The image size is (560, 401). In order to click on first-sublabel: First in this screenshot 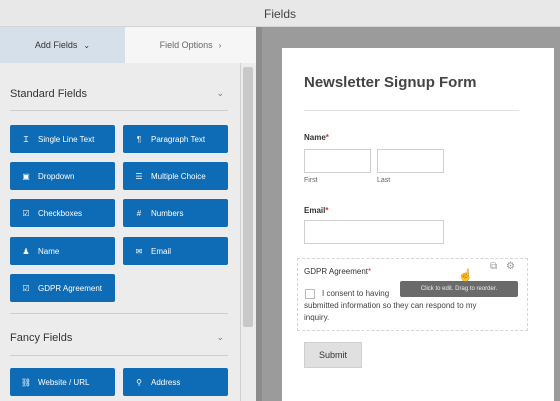, I will do `click(311, 180)`.